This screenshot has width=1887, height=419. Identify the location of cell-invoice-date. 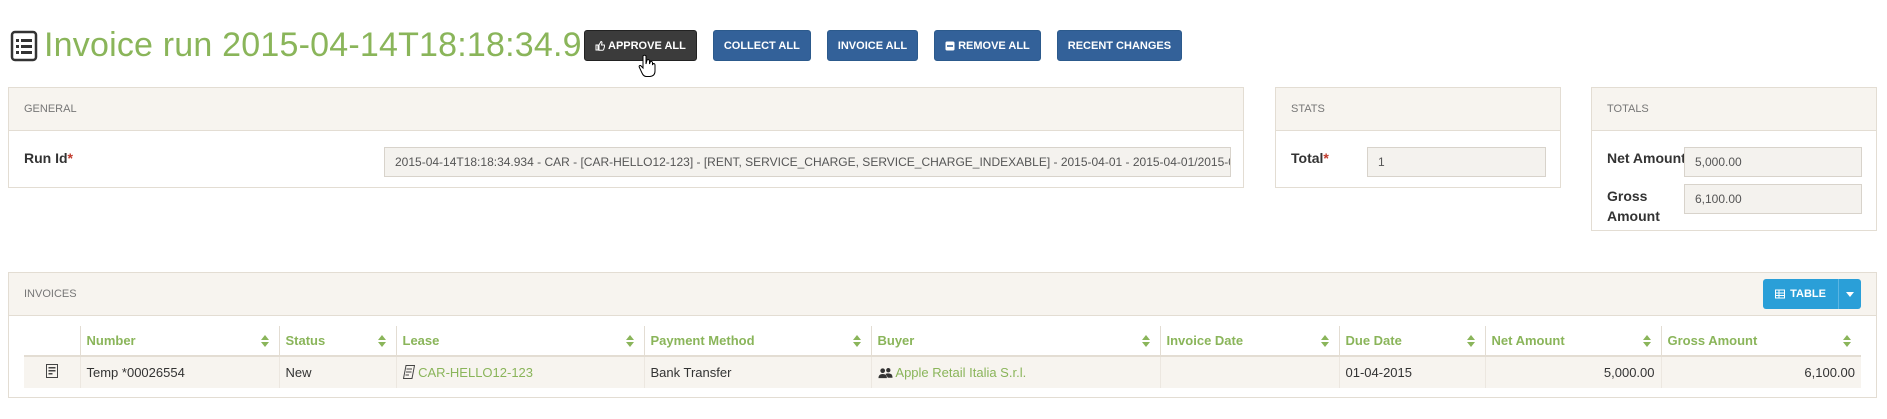
(1249, 372).